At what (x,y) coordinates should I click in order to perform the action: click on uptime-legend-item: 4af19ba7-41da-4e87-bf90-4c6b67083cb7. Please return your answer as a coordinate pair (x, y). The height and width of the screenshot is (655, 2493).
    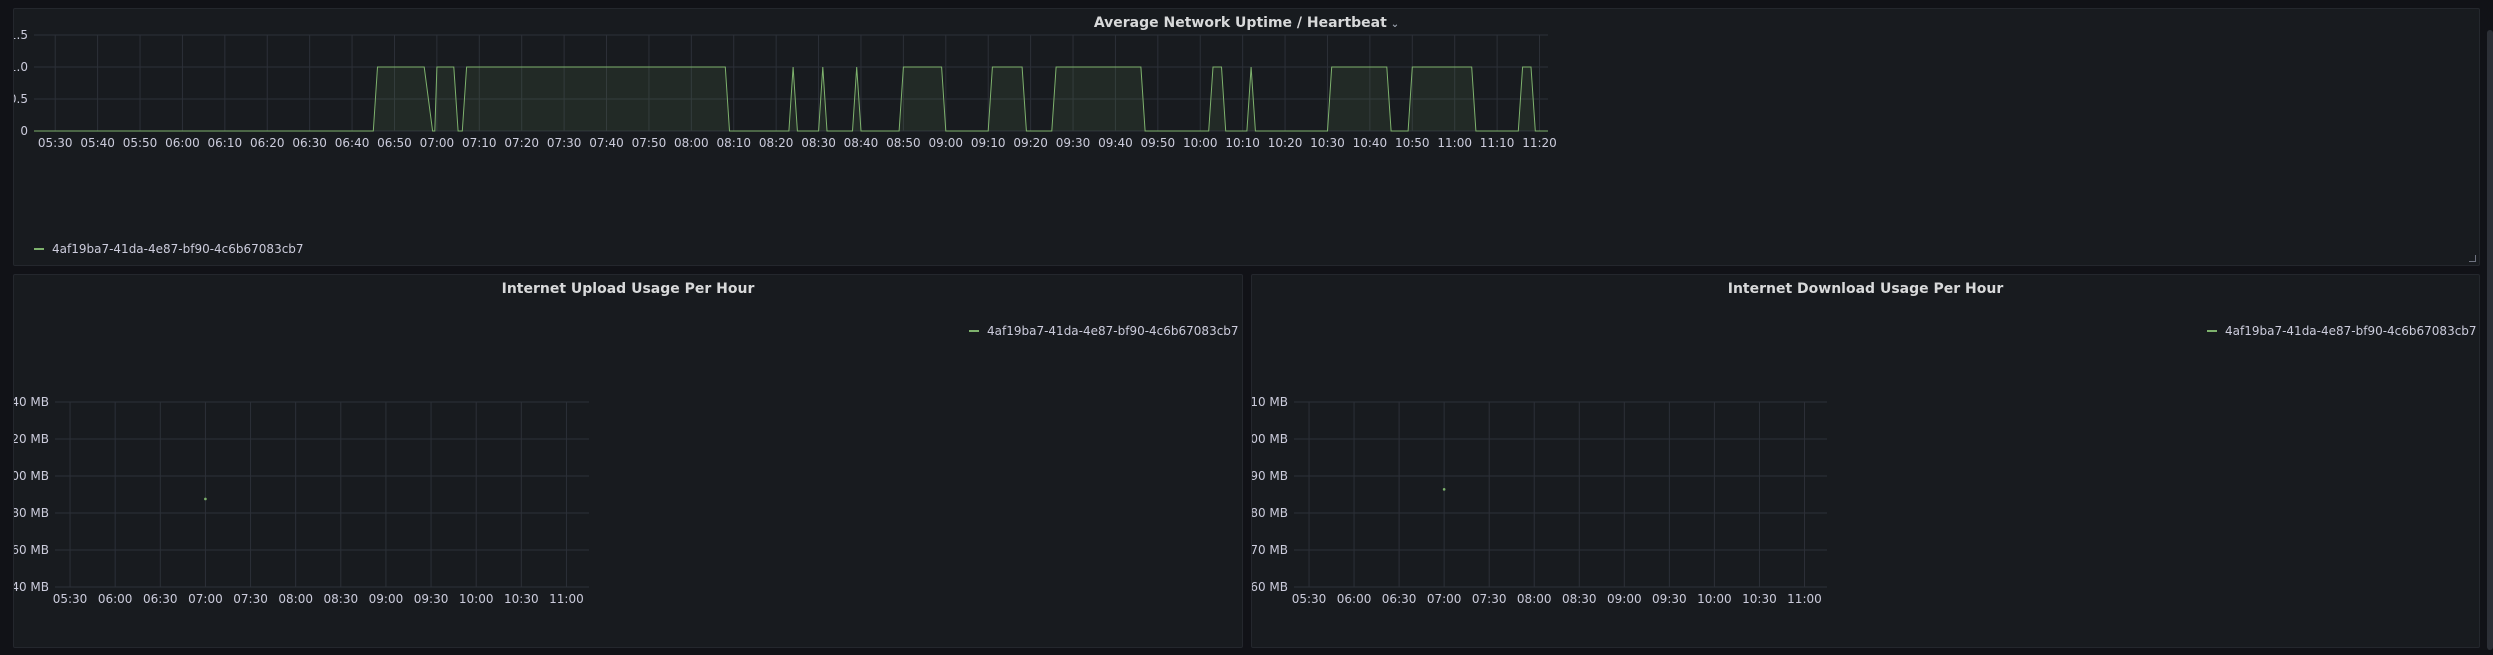
    Looking at the image, I should click on (169, 249).